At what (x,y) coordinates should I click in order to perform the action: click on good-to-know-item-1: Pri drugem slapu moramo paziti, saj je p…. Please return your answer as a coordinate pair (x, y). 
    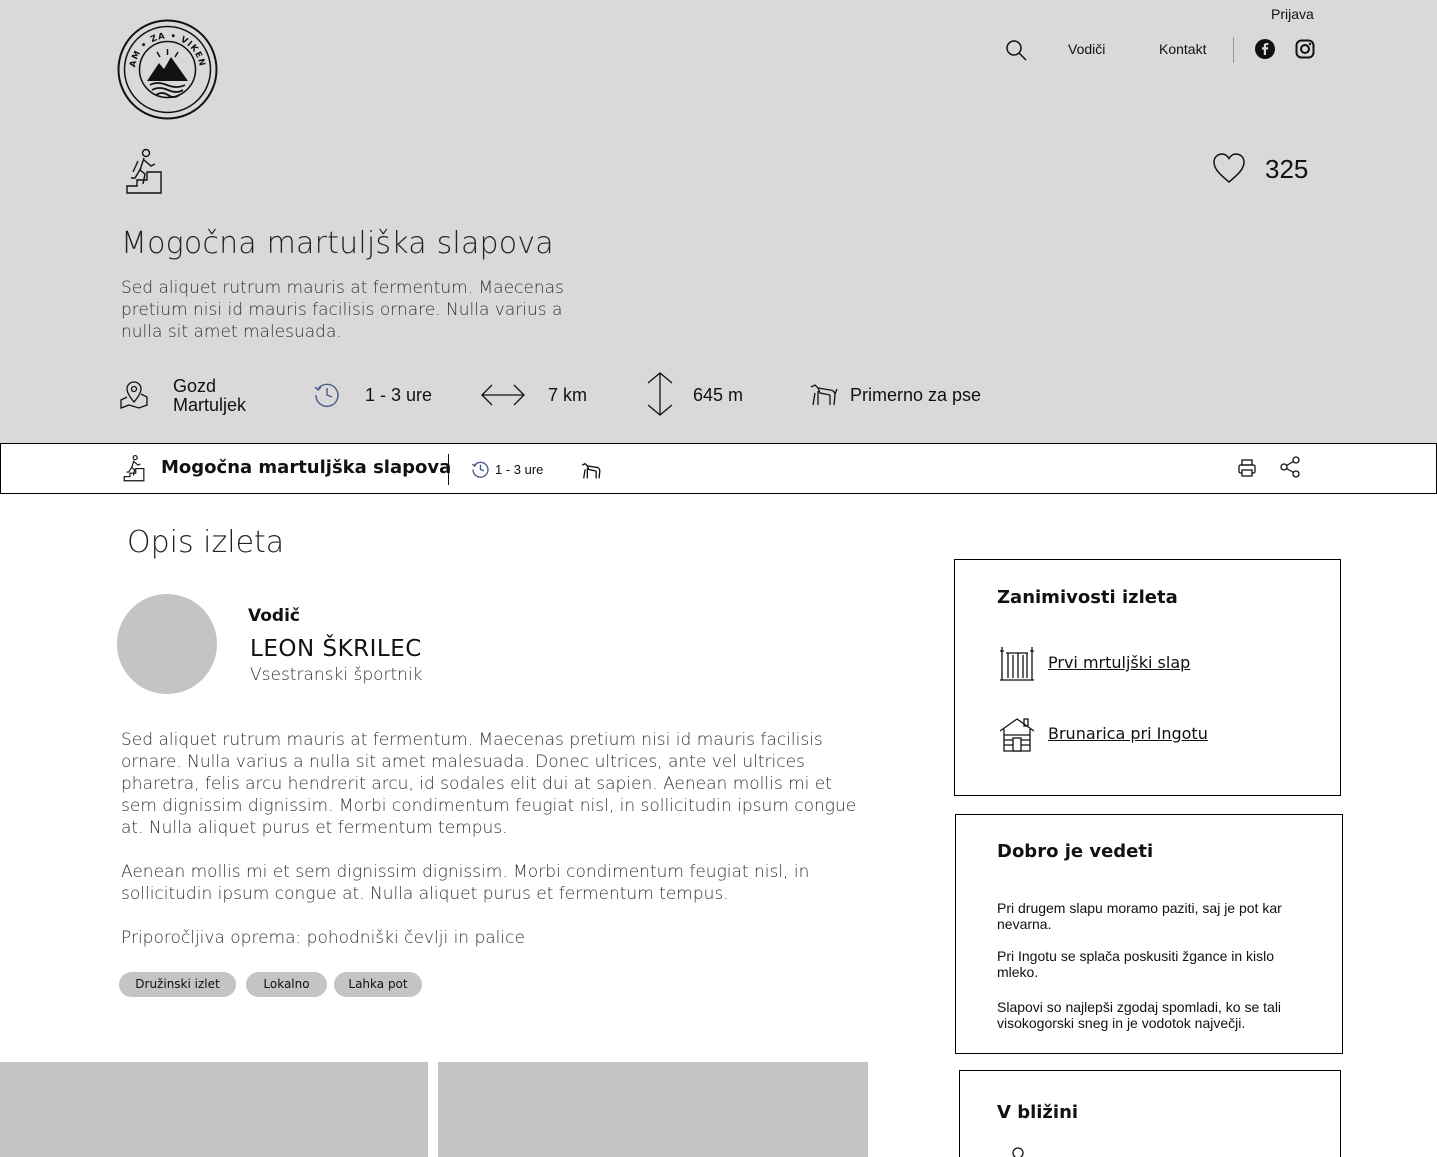
    Looking at the image, I should click on (1139, 916).